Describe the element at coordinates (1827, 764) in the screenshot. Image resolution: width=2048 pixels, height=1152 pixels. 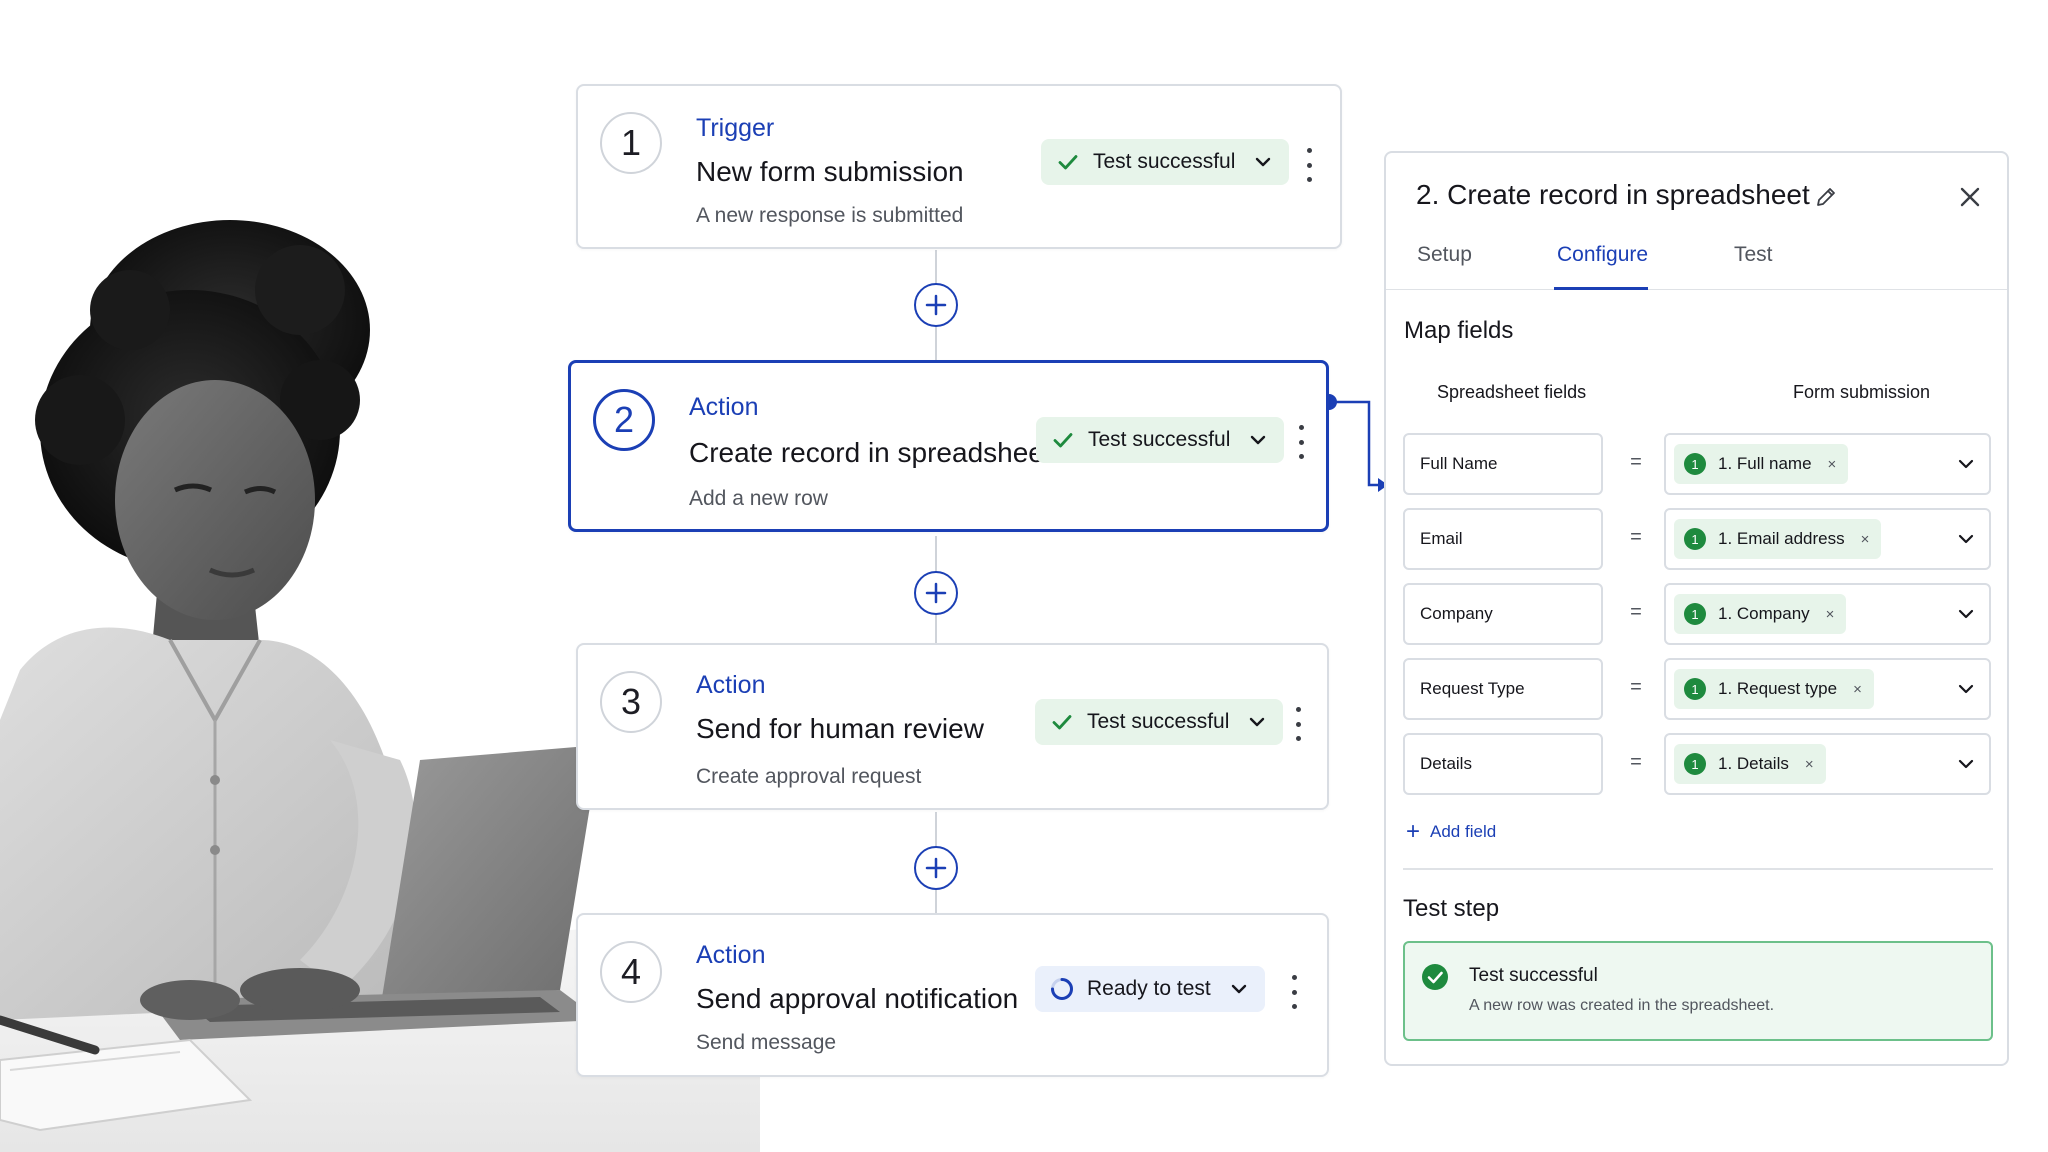
I see `mapping-select: 1 1. Details ×` at that location.